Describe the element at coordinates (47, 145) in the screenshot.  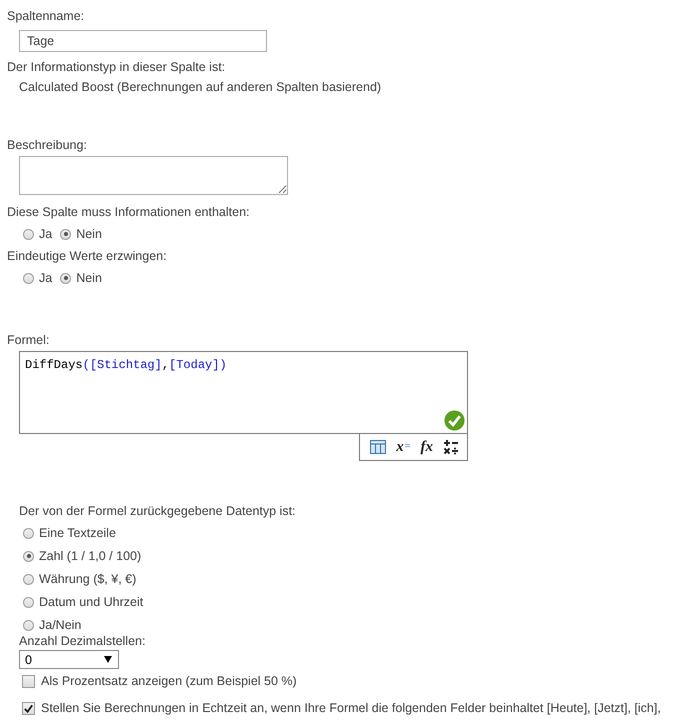
I see `field-label: Beschreibung:` at that location.